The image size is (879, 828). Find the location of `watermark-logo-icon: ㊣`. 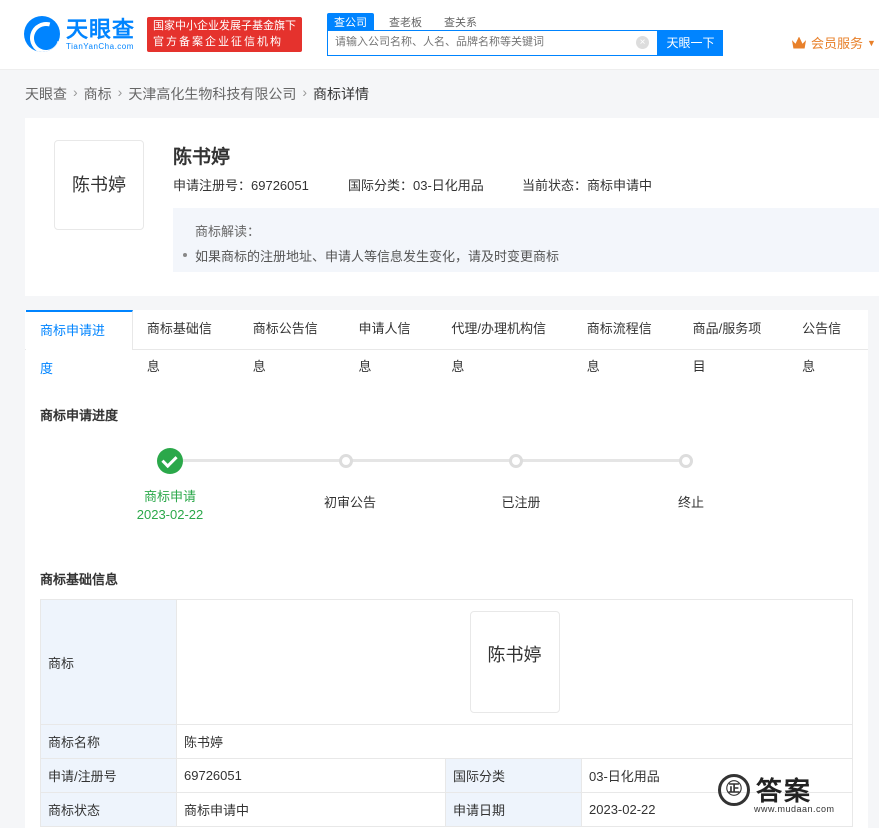

watermark-logo-icon: ㊣ is located at coordinates (734, 789).